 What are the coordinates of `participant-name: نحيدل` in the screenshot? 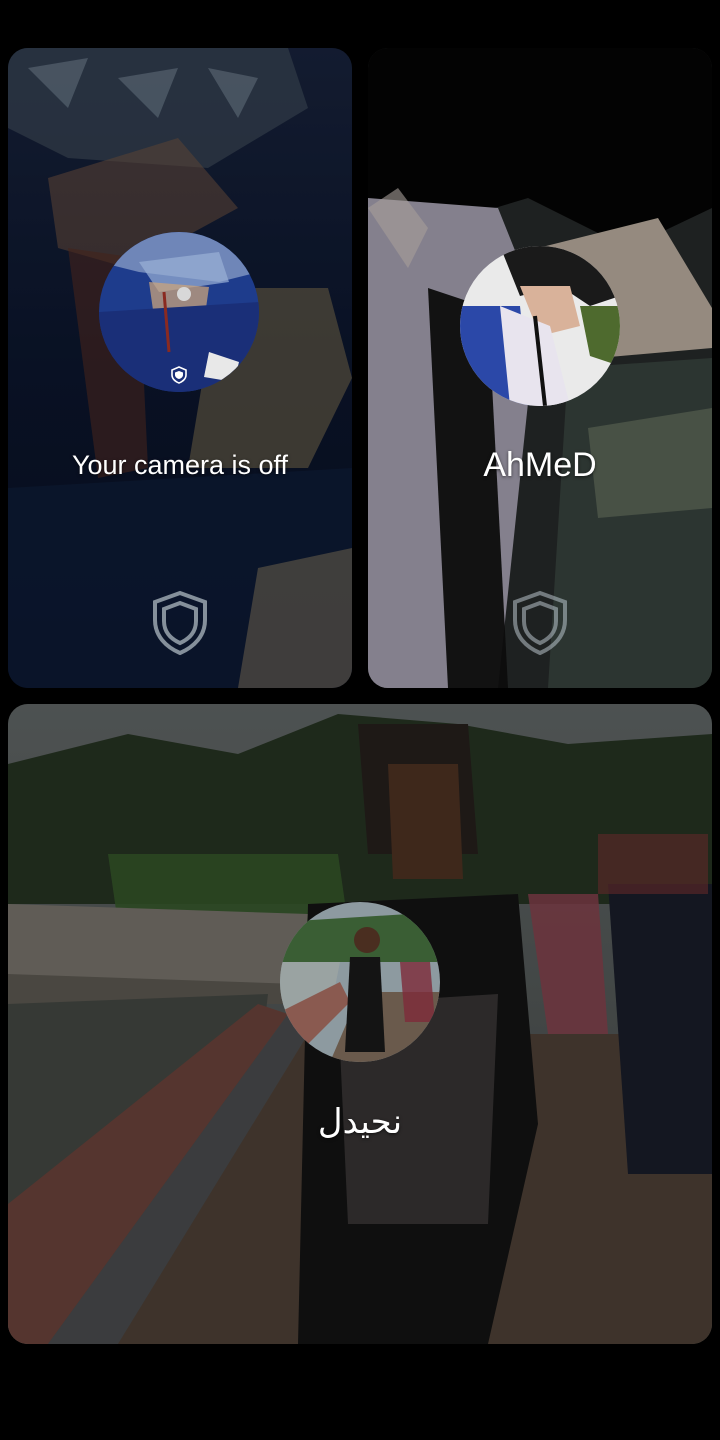 It's located at (360, 1122).